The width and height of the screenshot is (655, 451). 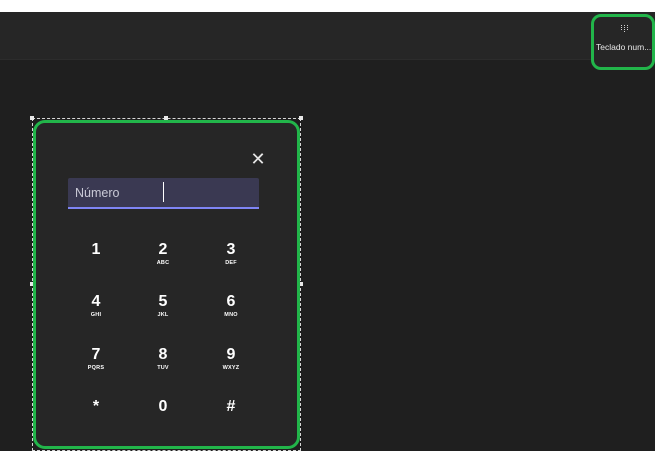 I want to click on dialpad-key-3: 3 DEF, so click(x=231, y=261).